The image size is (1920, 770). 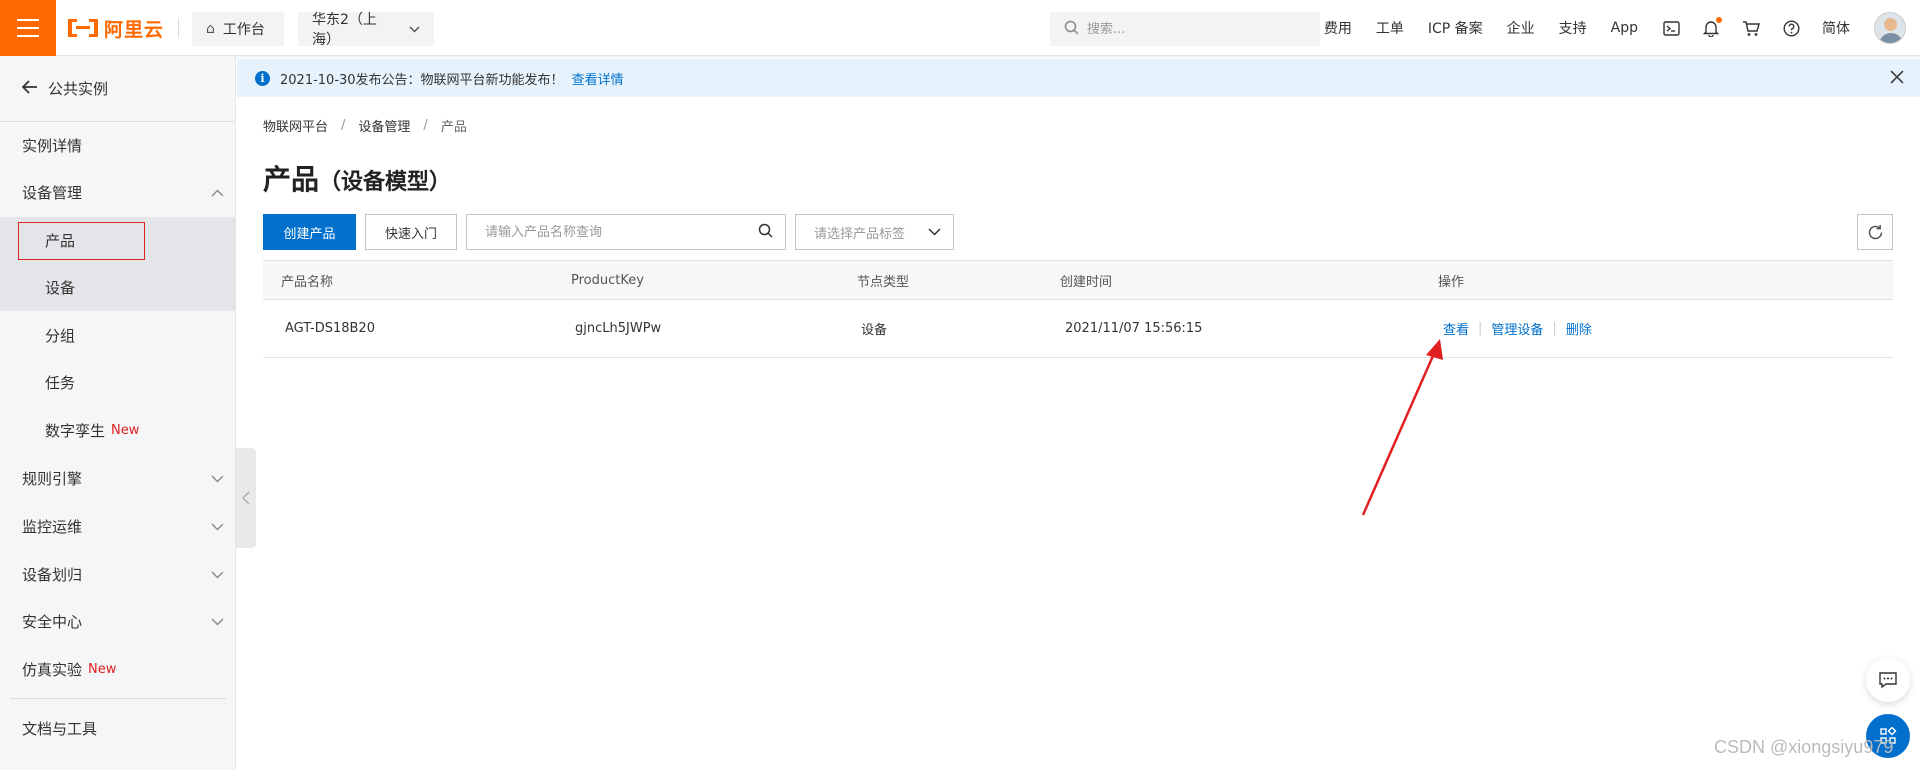 What do you see at coordinates (1338, 28) in the screenshot?
I see `top-link-fees: 费用` at bounding box center [1338, 28].